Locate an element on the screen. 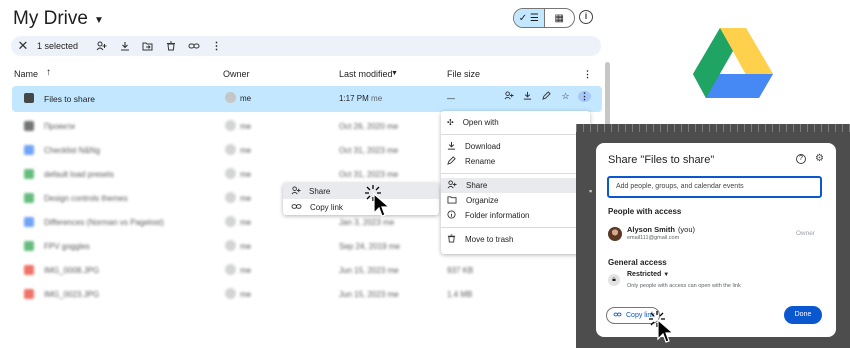  table-row: IMG_0023.JPG me Jun 15, 2023 me 1.4 MB is located at coordinates (307, 294).